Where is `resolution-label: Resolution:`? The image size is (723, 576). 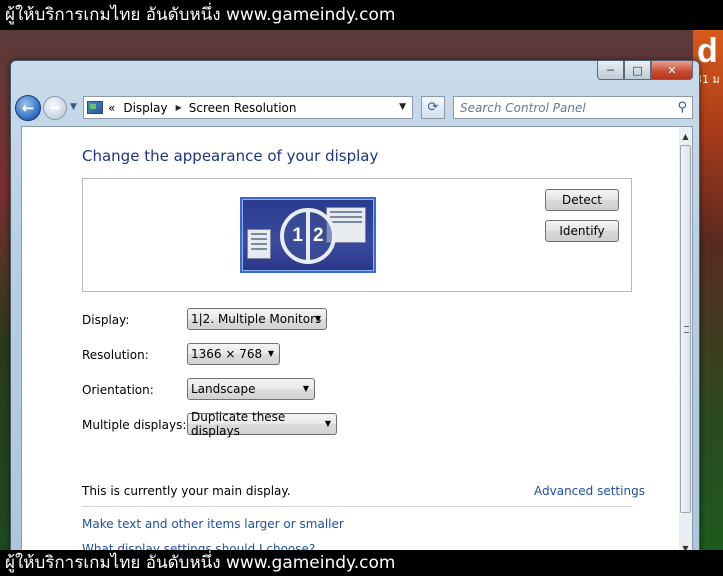
resolution-label: Resolution: is located at coordinates (115, 355).